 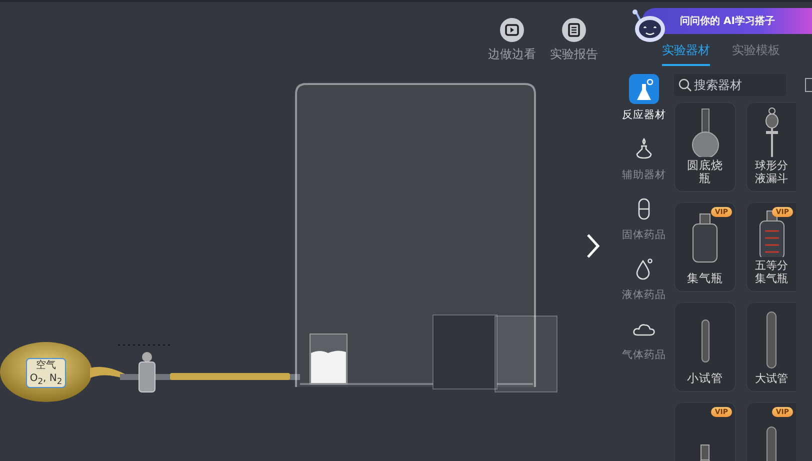 I want to click on stopcock-drawing, so click(x=147, y=372).